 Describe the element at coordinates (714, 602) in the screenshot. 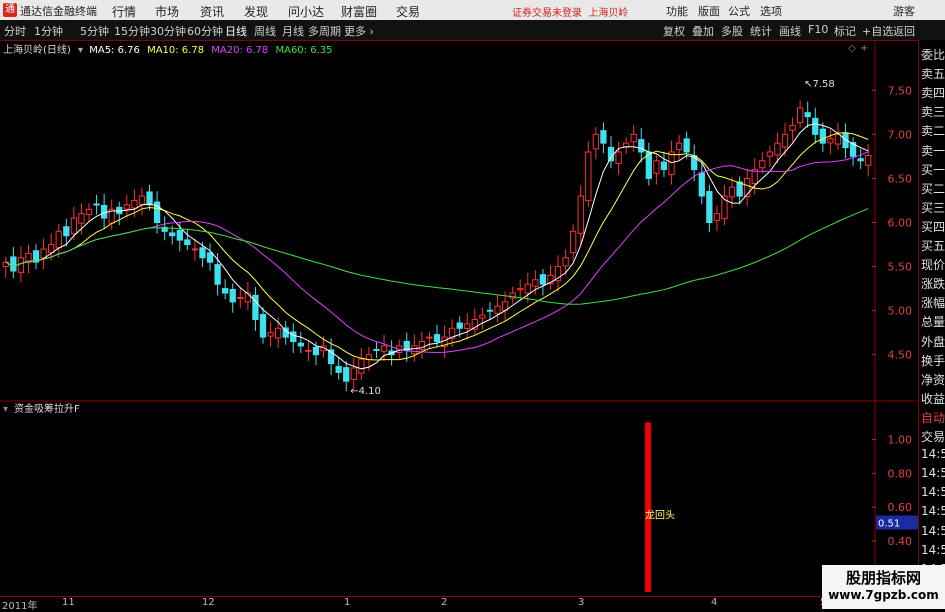

I see `date-axis-label: 4` at that location.